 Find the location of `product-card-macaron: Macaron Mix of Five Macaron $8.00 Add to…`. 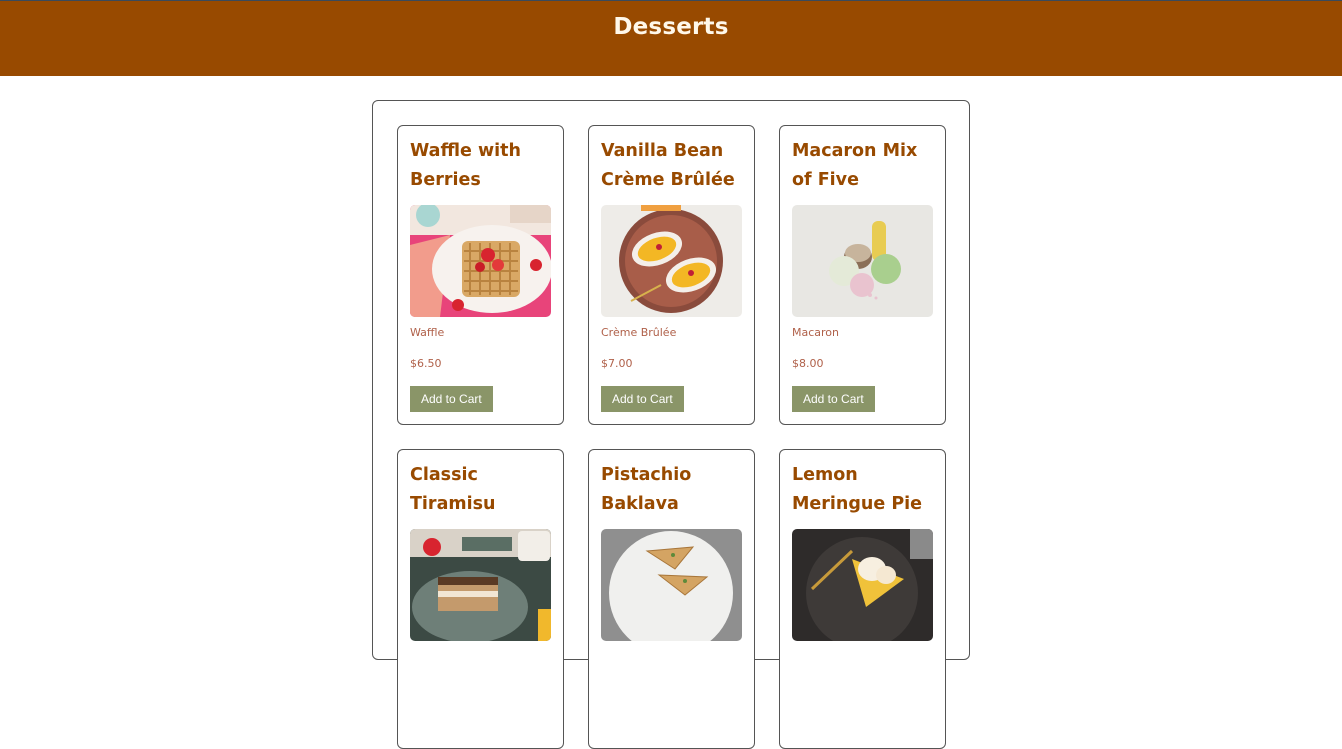

product-card-macaron: Macaron Mix of Five Macaron $8.00 Add to… is located at coordinates (862, 275).